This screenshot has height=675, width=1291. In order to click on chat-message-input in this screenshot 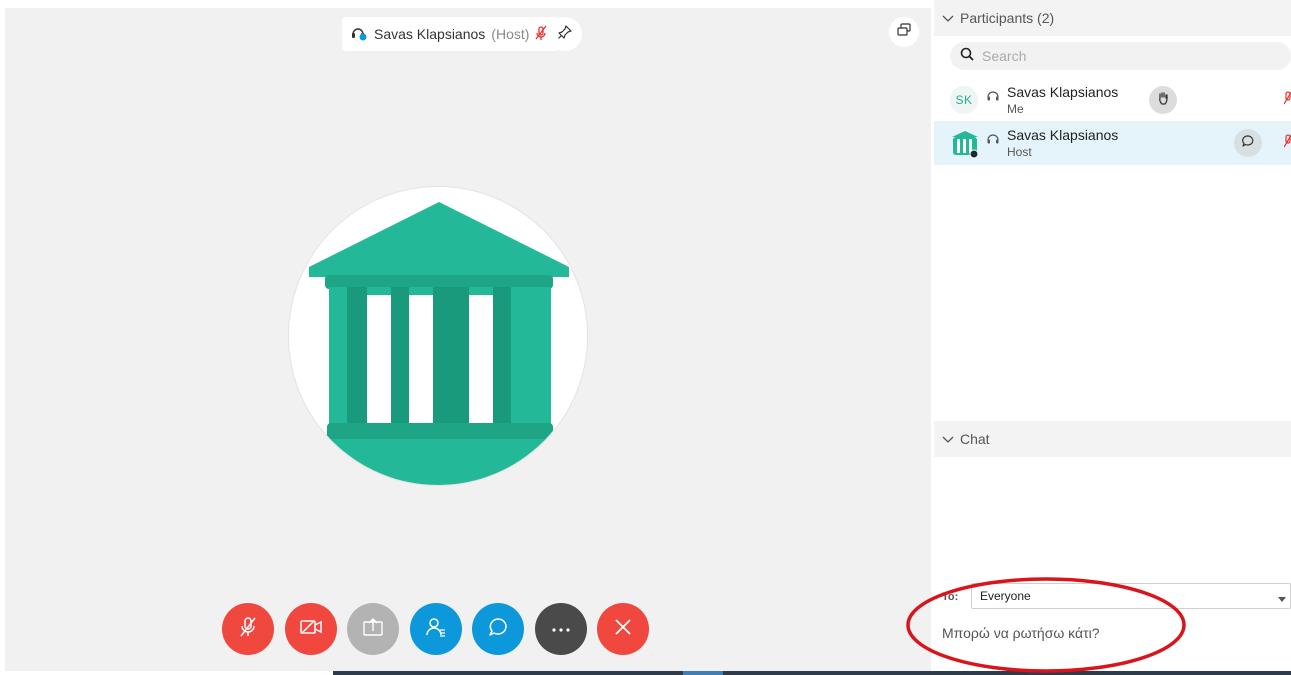, I will do `click(1112, 633)`.